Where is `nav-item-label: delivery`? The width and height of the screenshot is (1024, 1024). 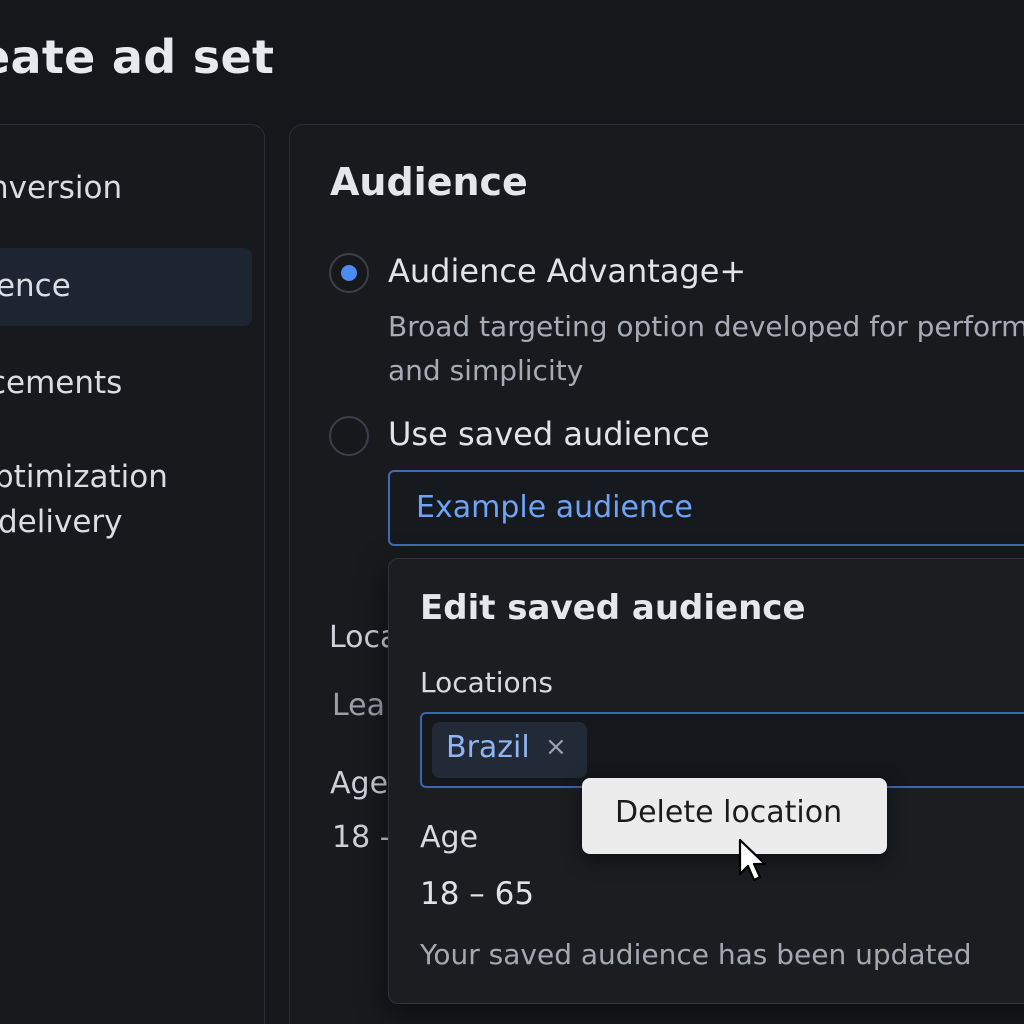
nav-item-label: delivery is located at coordinates (61, 522).